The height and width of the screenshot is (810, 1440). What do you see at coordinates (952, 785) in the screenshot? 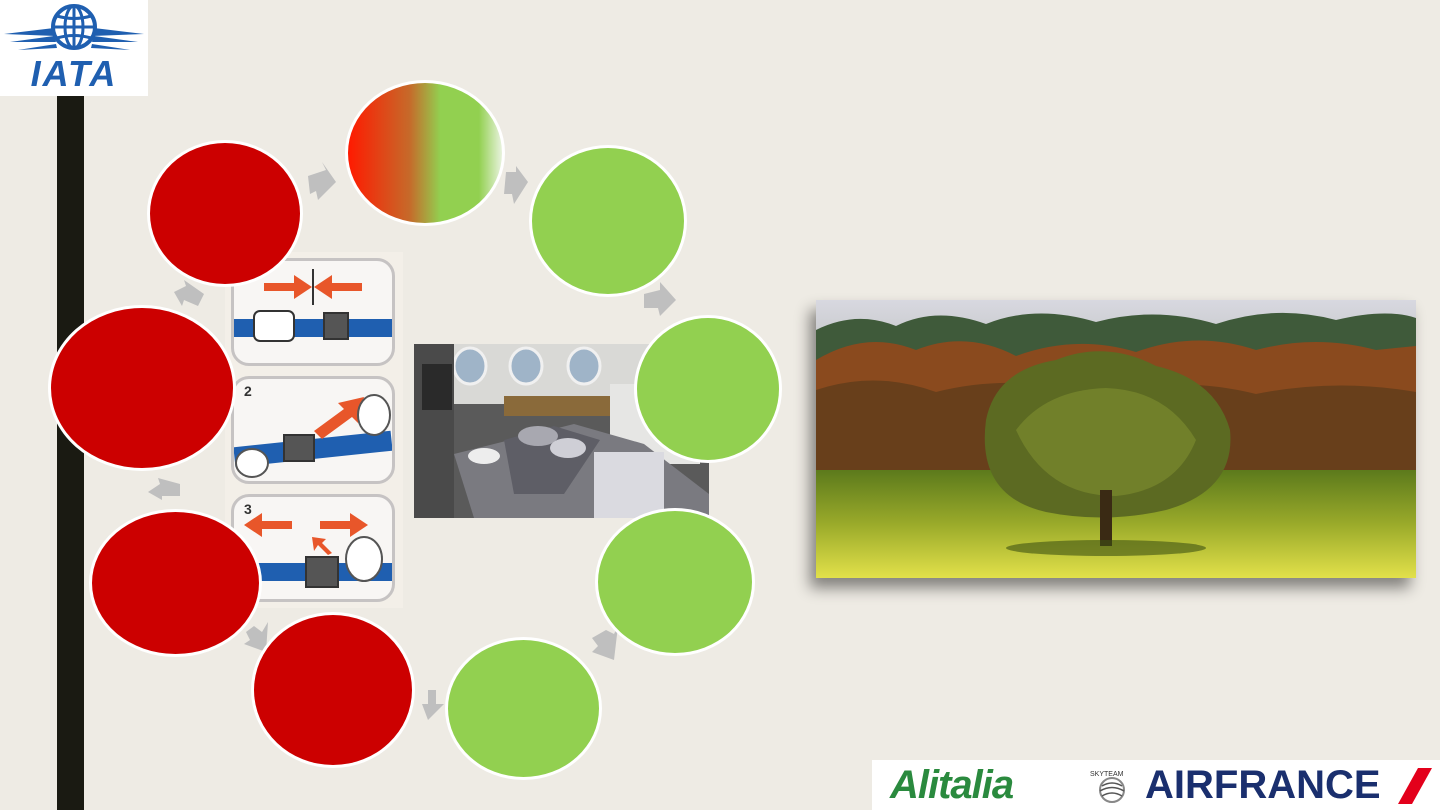
I see `alitalia-logo: Alitalia` at bounding box center [952, 785].